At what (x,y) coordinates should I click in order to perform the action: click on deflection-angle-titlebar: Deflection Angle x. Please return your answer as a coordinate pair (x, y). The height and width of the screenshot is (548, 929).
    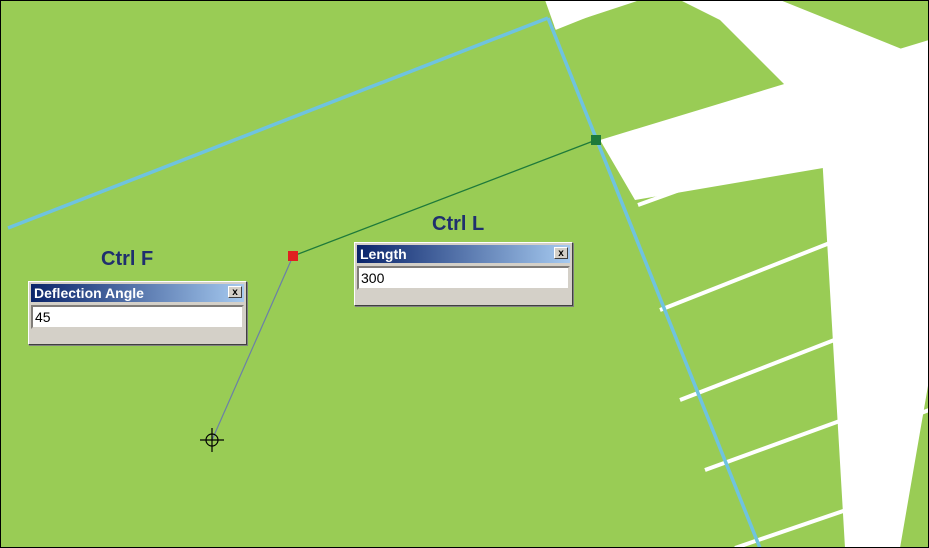
    Looking at the image, I should click on (137, 293).